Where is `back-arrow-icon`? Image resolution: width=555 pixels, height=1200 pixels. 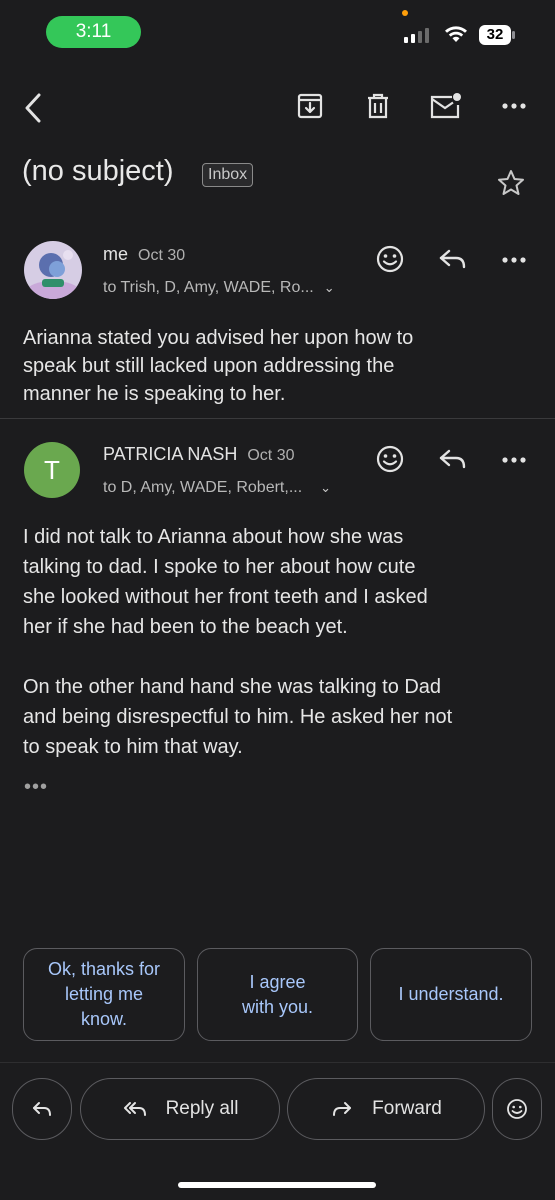
back-arrow-icon is located at coordinates (33, 108).